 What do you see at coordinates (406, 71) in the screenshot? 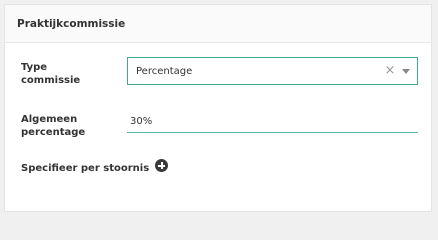
I see `chevron-down-icon` at bounding box center [406, 71].